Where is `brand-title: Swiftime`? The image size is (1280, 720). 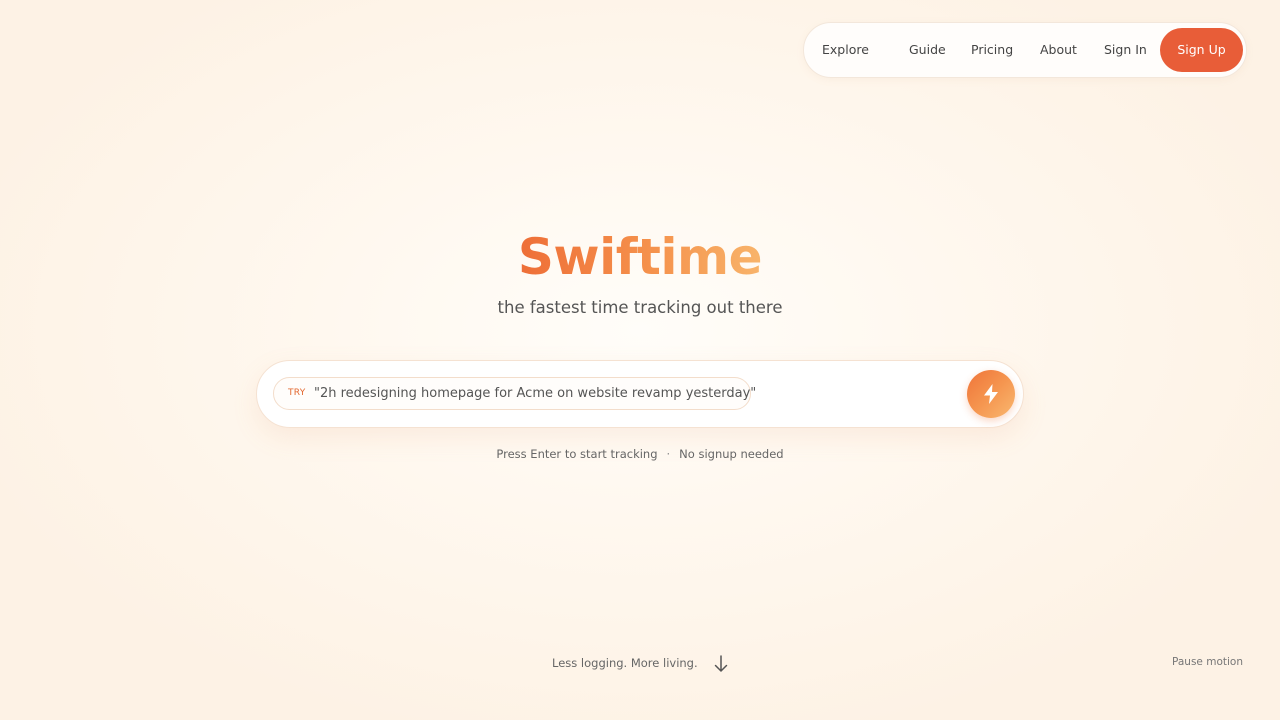 brand-title: Swiftime is located at coordinates (640, 257).